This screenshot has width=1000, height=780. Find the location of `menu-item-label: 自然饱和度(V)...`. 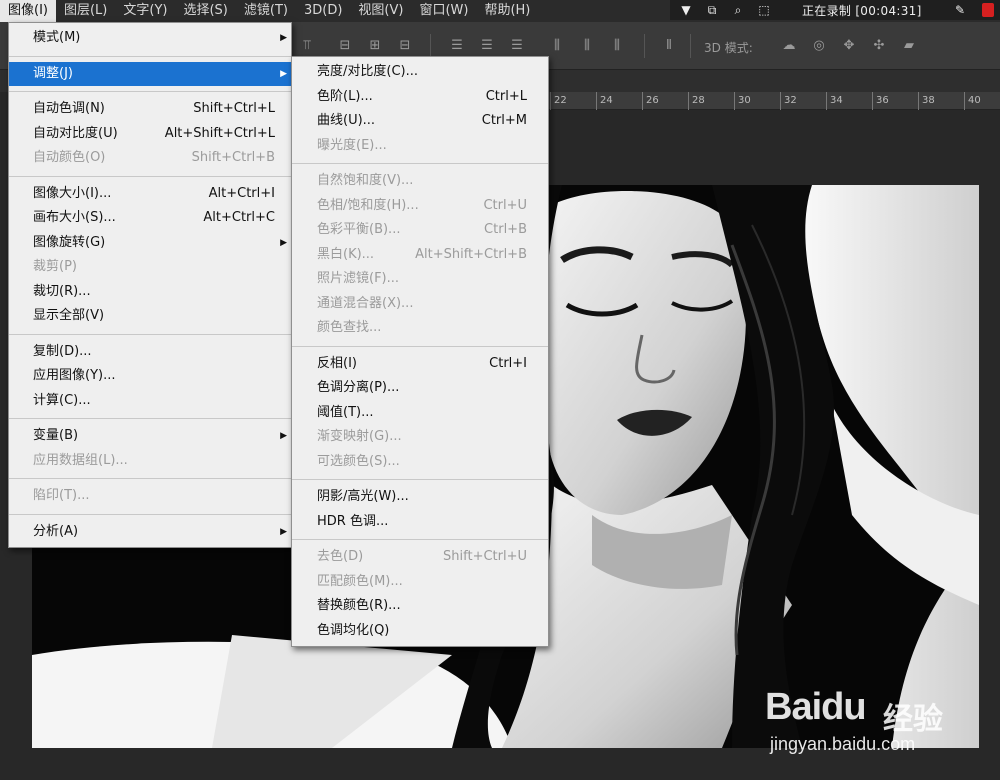

menu-item-label: 自然饱和度(V)... is located at coordinates (365, 180).